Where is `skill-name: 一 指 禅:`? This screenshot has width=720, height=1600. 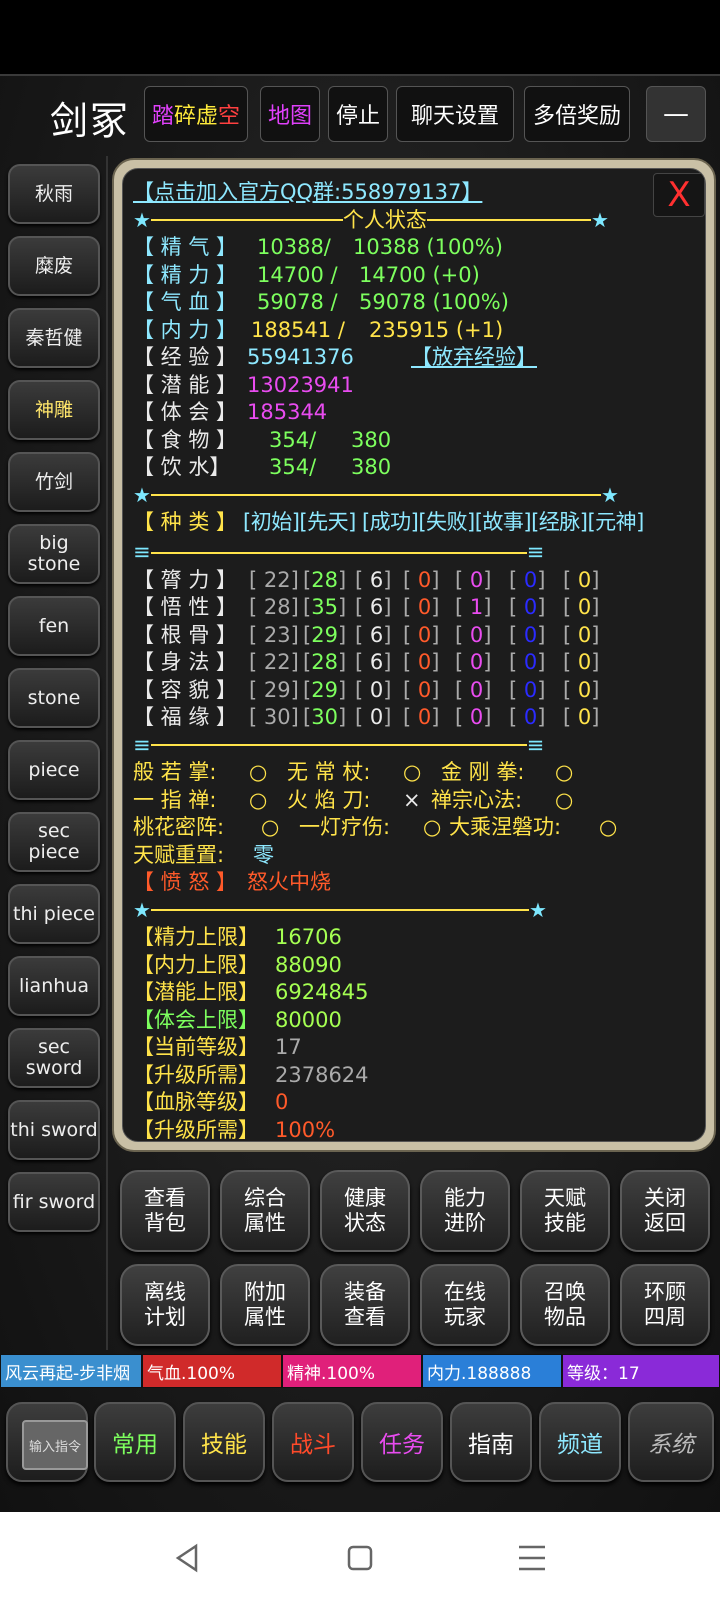
skill-name: 一 指 禅: is located at coordinates (175, 799).